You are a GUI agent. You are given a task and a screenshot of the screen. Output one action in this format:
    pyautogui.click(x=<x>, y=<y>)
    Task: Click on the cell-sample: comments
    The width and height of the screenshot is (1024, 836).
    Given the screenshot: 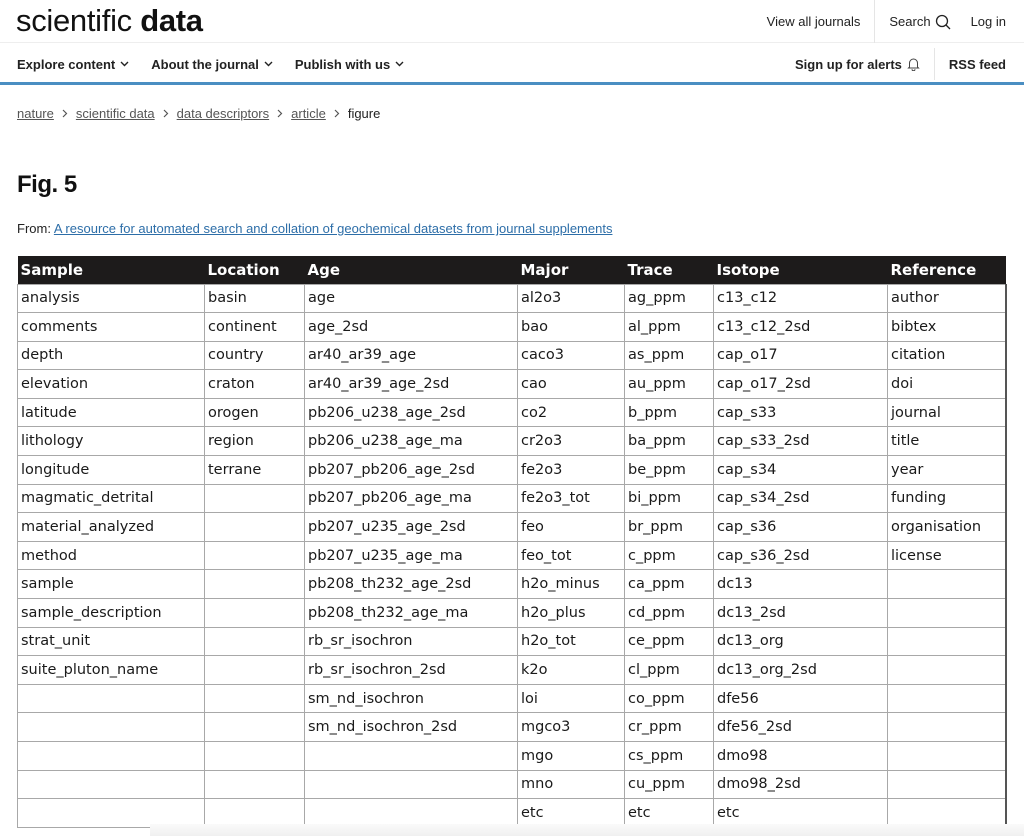 What is the action you would take?
    pyautogui.click(x=111, y=327)
    